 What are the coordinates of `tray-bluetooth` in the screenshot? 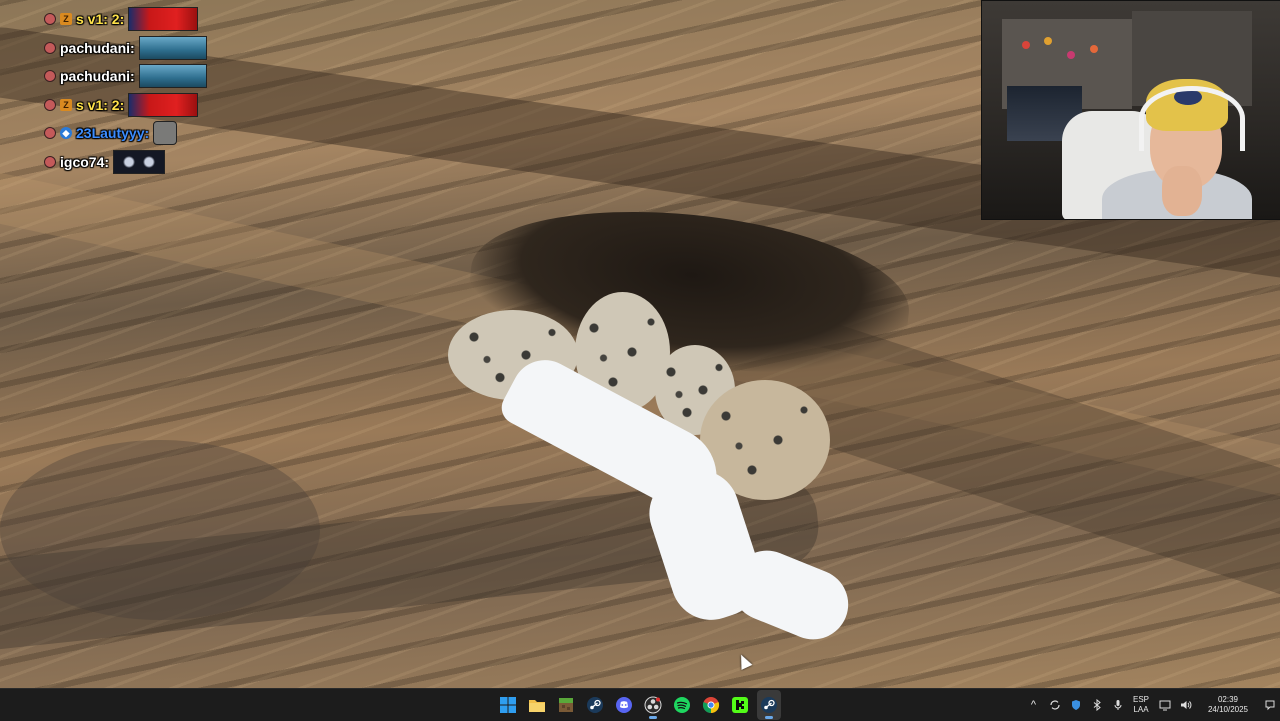 It's located at (1096, 705).